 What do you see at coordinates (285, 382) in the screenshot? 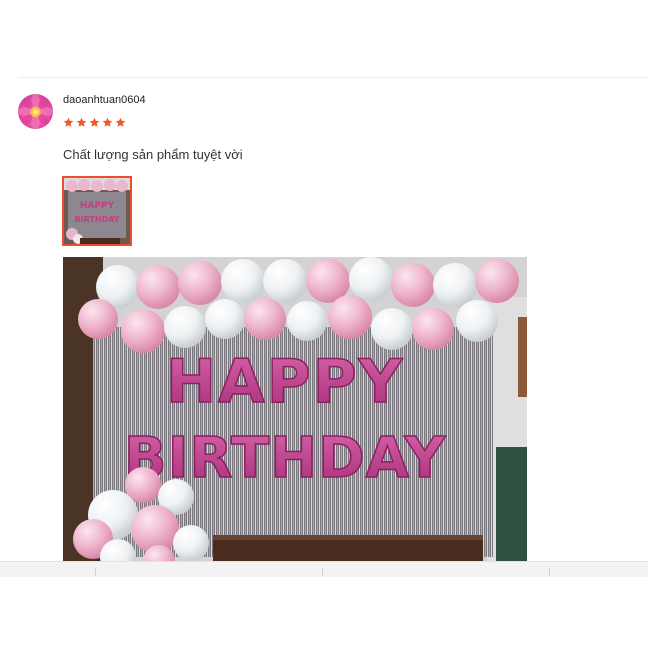
I see `photo-banner-line1: HAPPY` at bounding box center [285, 382].